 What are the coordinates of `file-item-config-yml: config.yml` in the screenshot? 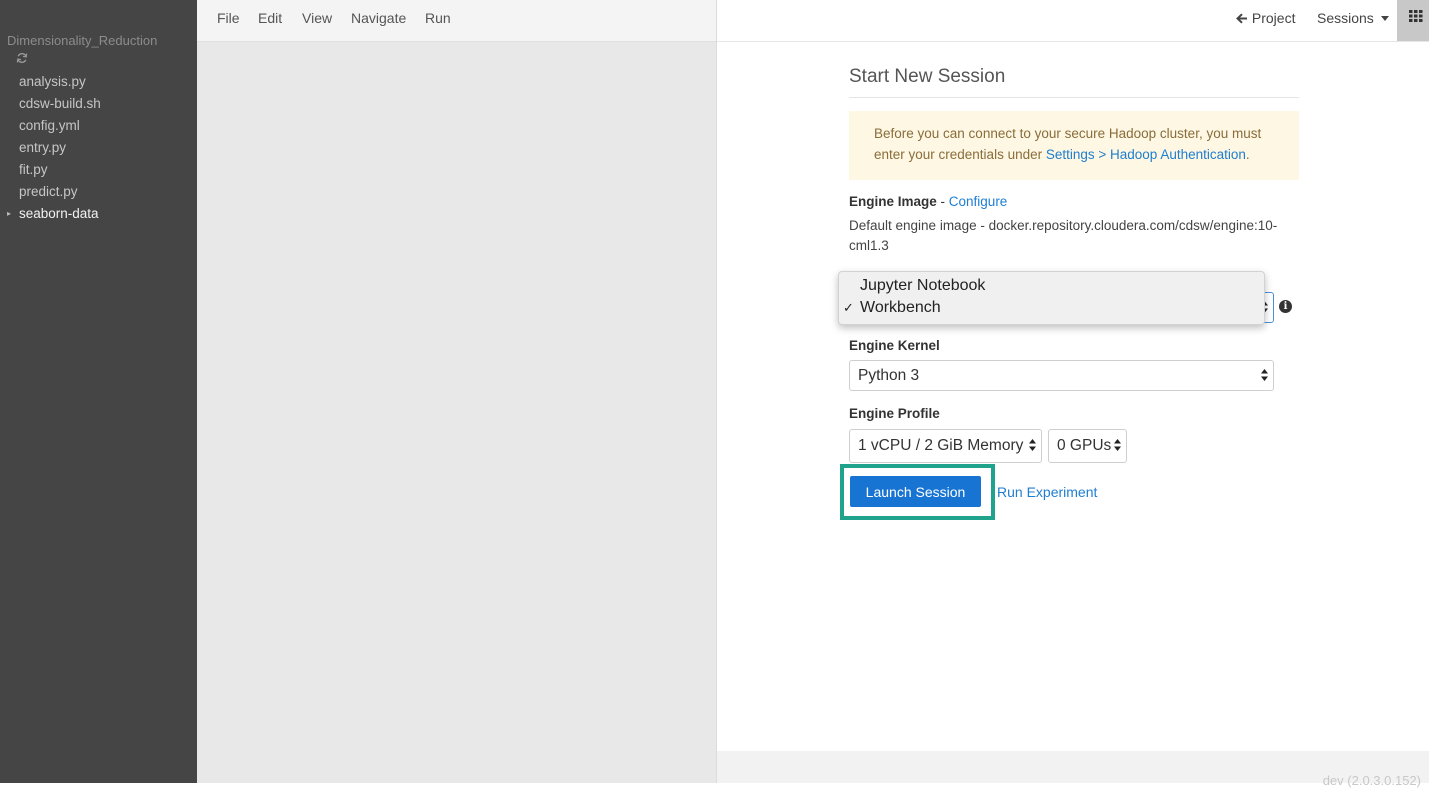 It's located at (98, 126).